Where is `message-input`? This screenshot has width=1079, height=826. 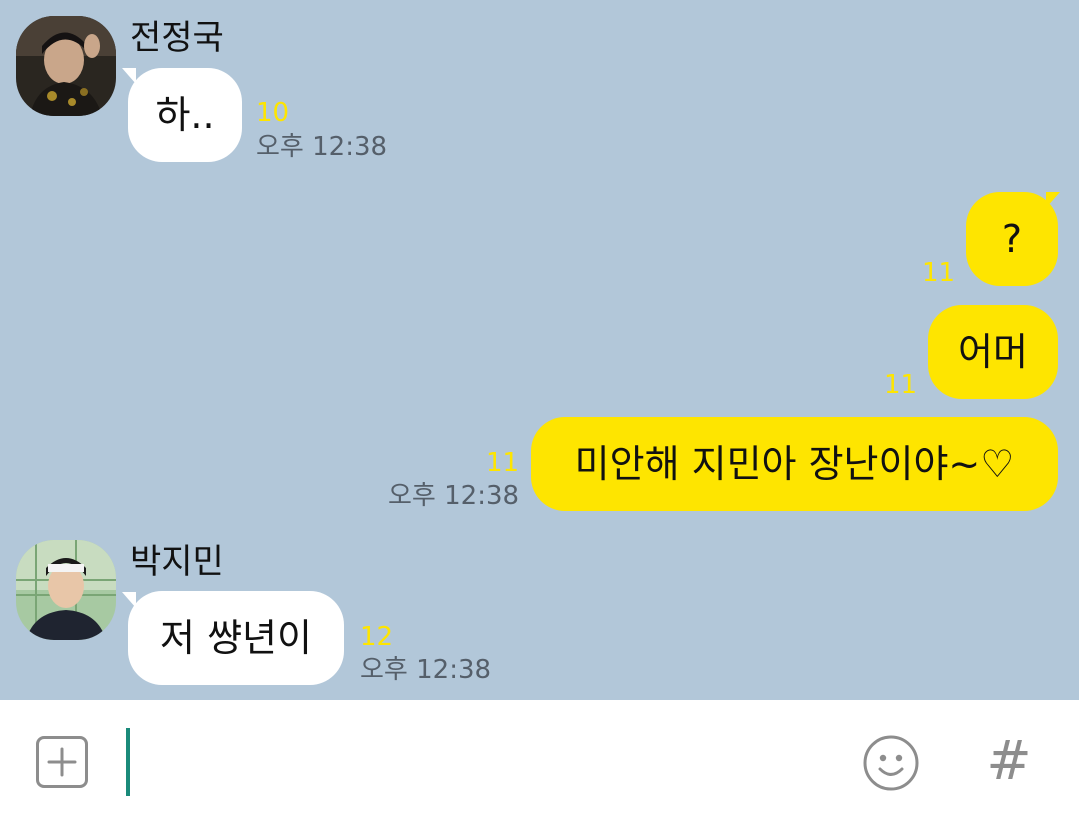 message-input is located at coordinates (488, 763).